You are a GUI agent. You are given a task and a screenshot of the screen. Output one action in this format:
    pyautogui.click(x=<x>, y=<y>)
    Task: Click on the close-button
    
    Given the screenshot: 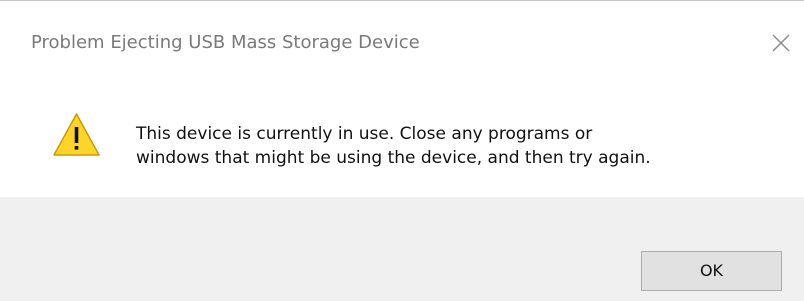 What is the action you would take?
    pyautogui.click(x=781, y=43)
    